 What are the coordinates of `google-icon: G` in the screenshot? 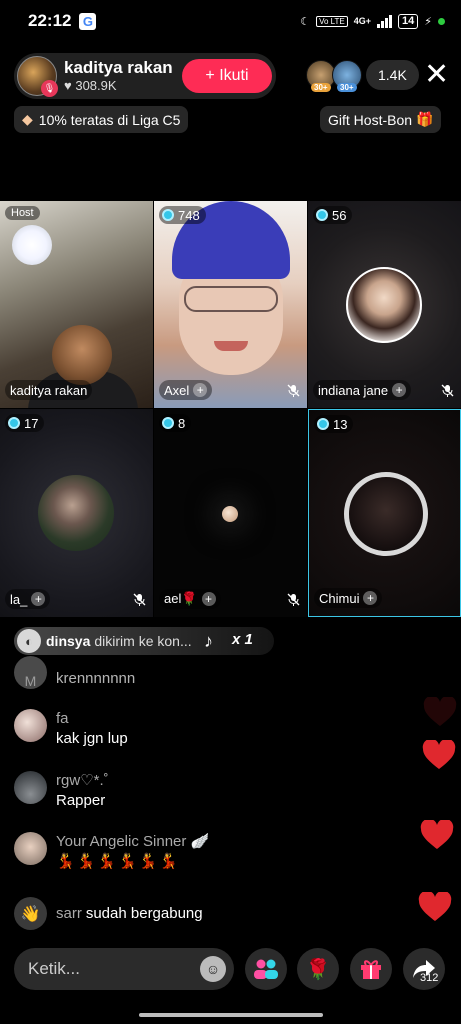 It's located at (88, 21).